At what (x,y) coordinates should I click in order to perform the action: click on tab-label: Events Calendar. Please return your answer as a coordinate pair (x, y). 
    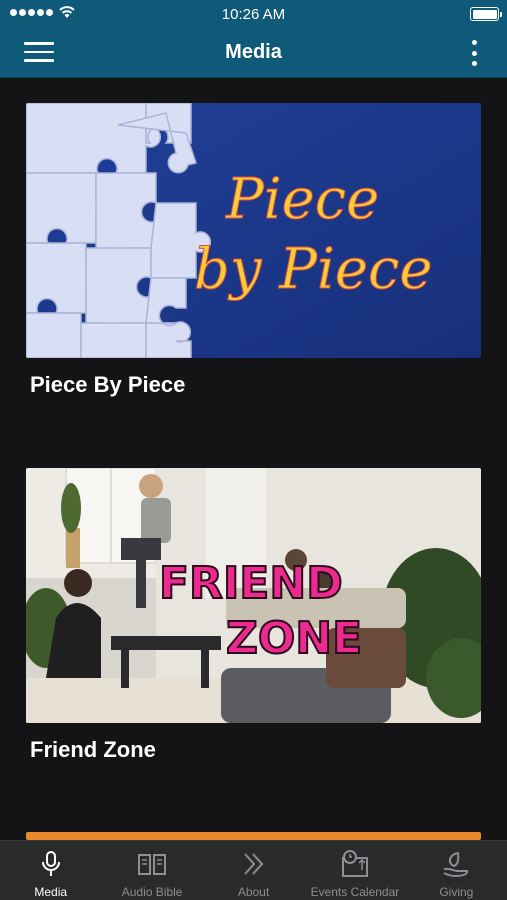
    Looking at the image, I should click on (355, 892).